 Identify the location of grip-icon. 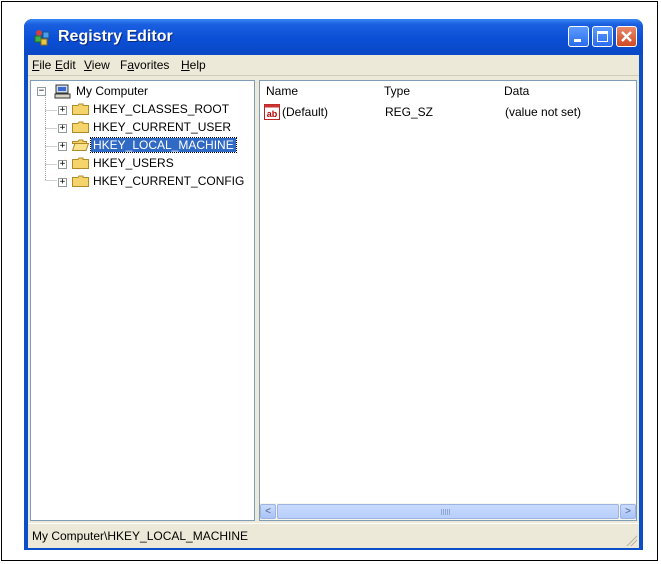
(446, 512).